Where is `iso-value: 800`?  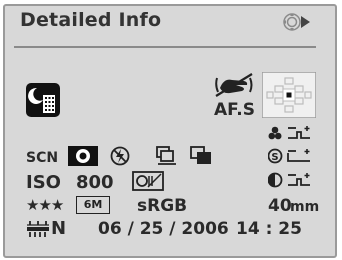 iso-value: 800 is located at coordinates (95, 182).